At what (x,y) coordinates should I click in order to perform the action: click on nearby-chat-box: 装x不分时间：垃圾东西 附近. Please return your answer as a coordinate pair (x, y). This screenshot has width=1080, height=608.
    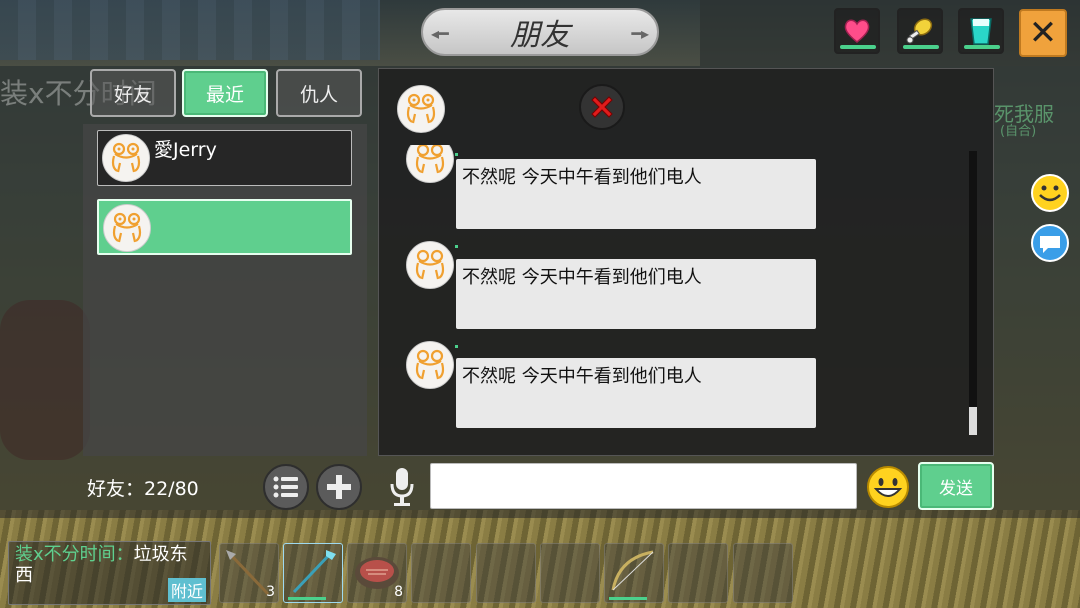
    Looking at the image, I should click on (109, 573).